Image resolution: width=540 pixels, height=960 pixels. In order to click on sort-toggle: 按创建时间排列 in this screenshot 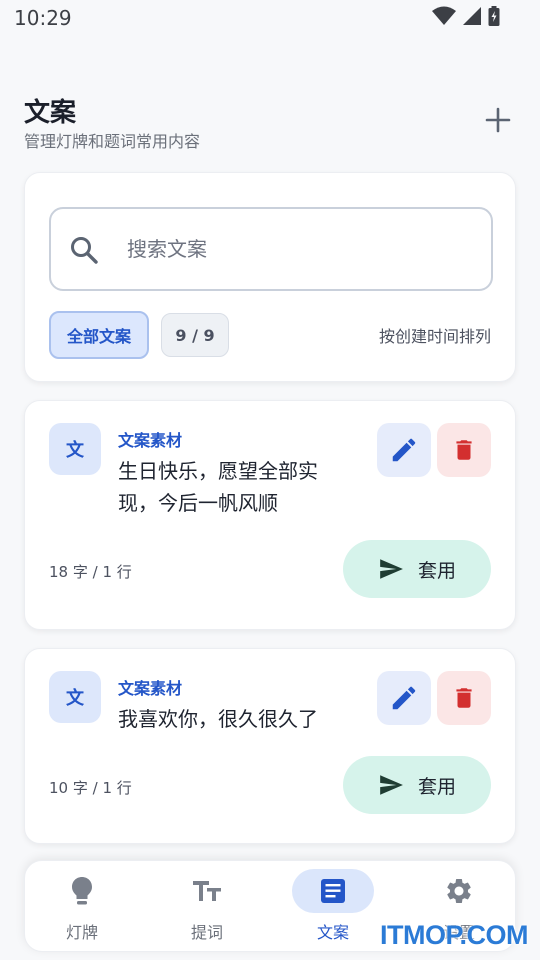, I will do `click(435, 335)`.